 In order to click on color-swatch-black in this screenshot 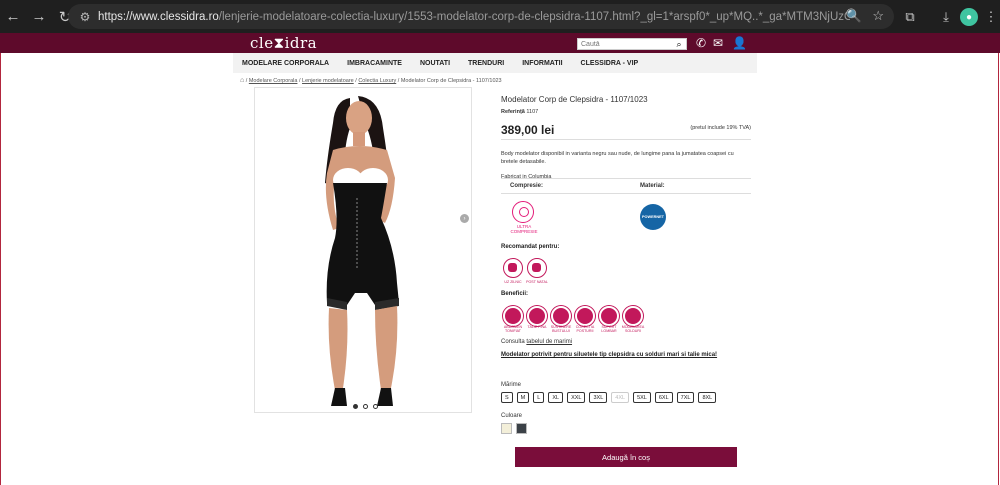, I will do `click(521, 428)`.